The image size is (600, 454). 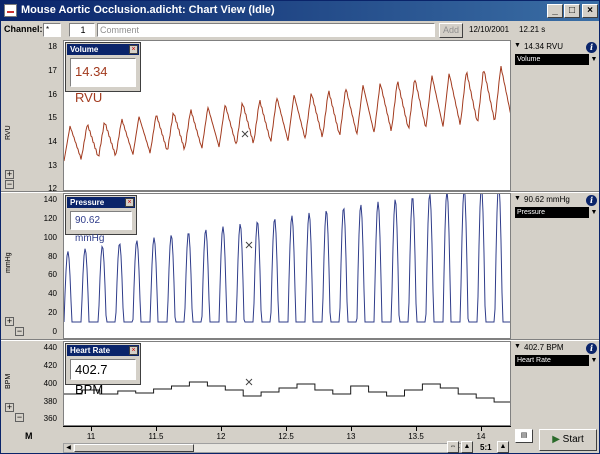 I want to click on pressure-side-panel: 90.62 mmHg ▼ i Pressure ▼, so click(x=555, y=266).